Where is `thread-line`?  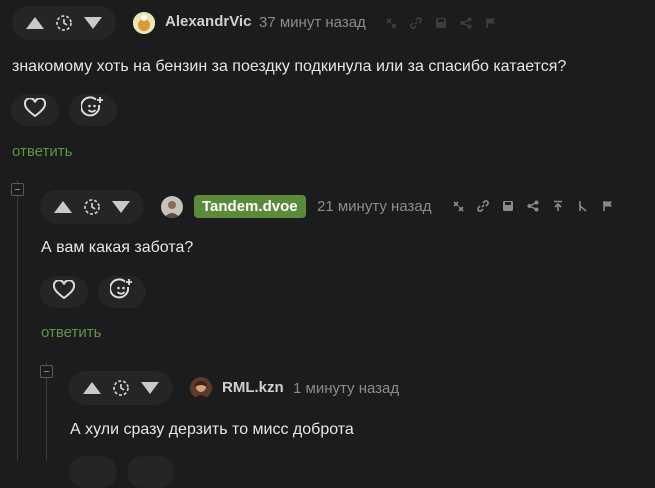
thread-line is located at coordinates (17, 320).